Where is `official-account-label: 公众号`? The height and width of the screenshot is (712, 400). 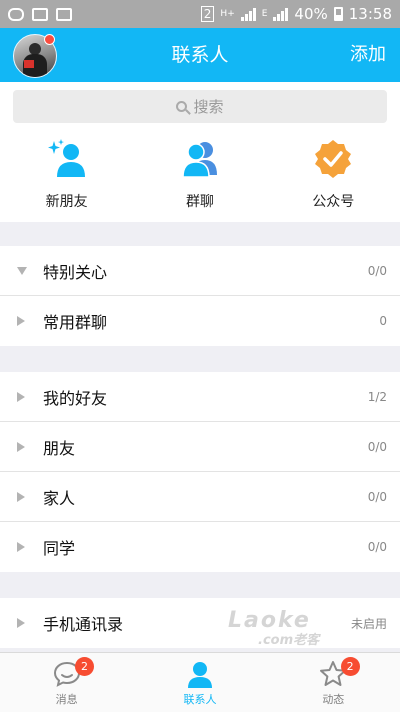 official-account-label: 公众号 is located at coordinates (333, 202).